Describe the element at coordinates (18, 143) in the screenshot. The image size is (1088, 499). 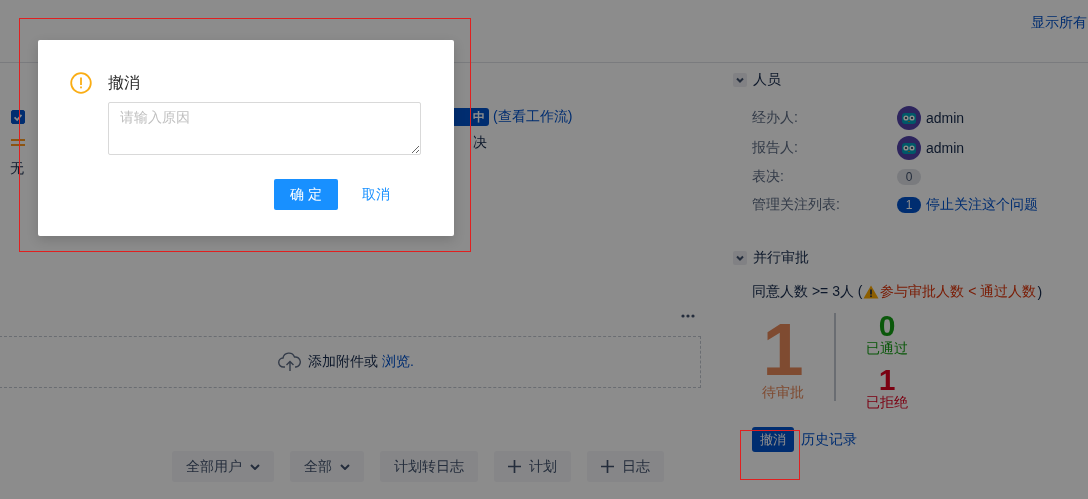
I see `priority-icon` at that location.